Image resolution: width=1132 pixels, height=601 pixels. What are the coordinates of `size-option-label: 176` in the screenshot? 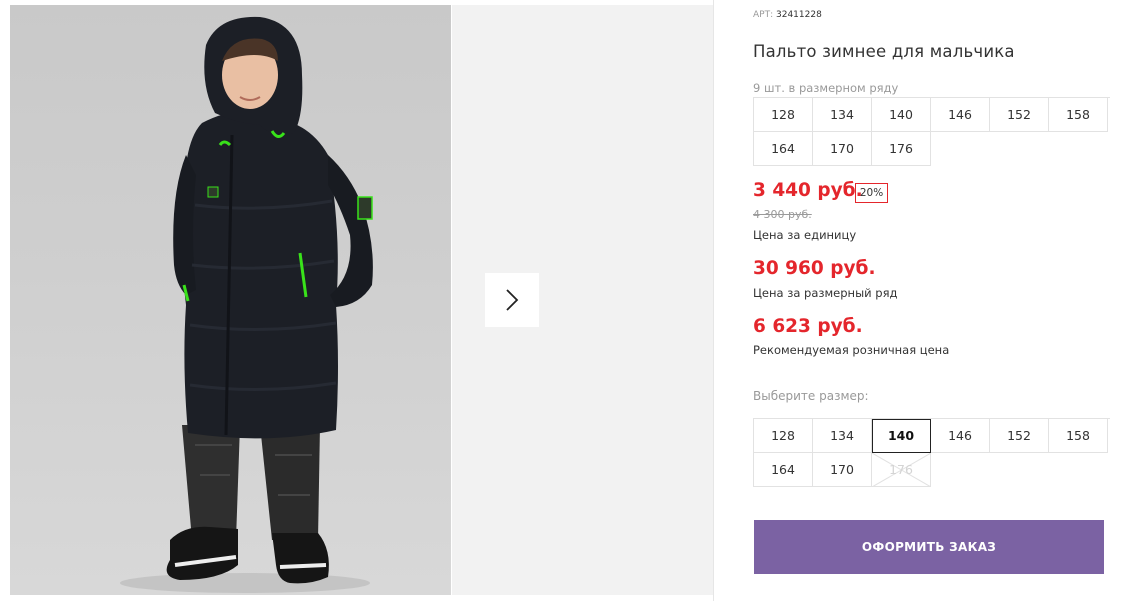 It's located at (901, 469).